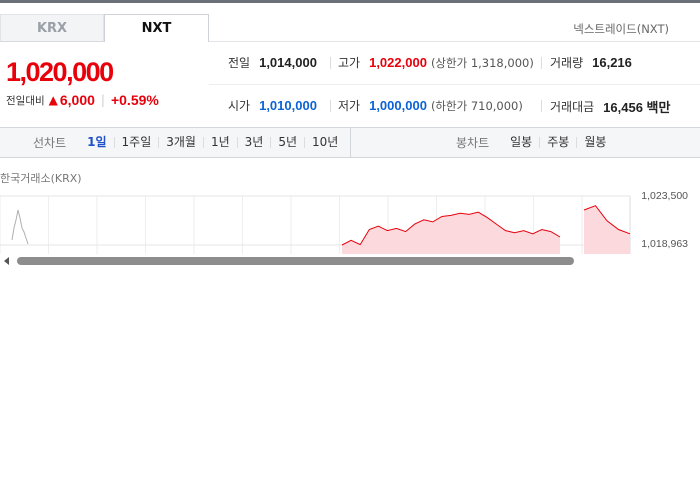 The image size is (700, 490). Describe the element at coordinates (521, 142) in the screenshot. I see `candle-daily: 일봉` at that location.